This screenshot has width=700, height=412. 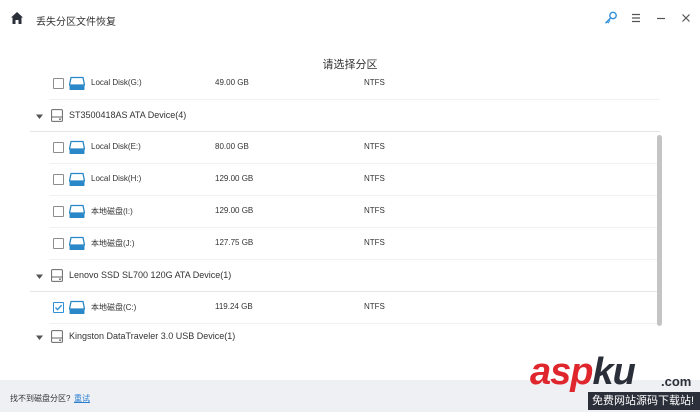 I want to click on watermark-dark-text: ku, so click(x=613, y=372).